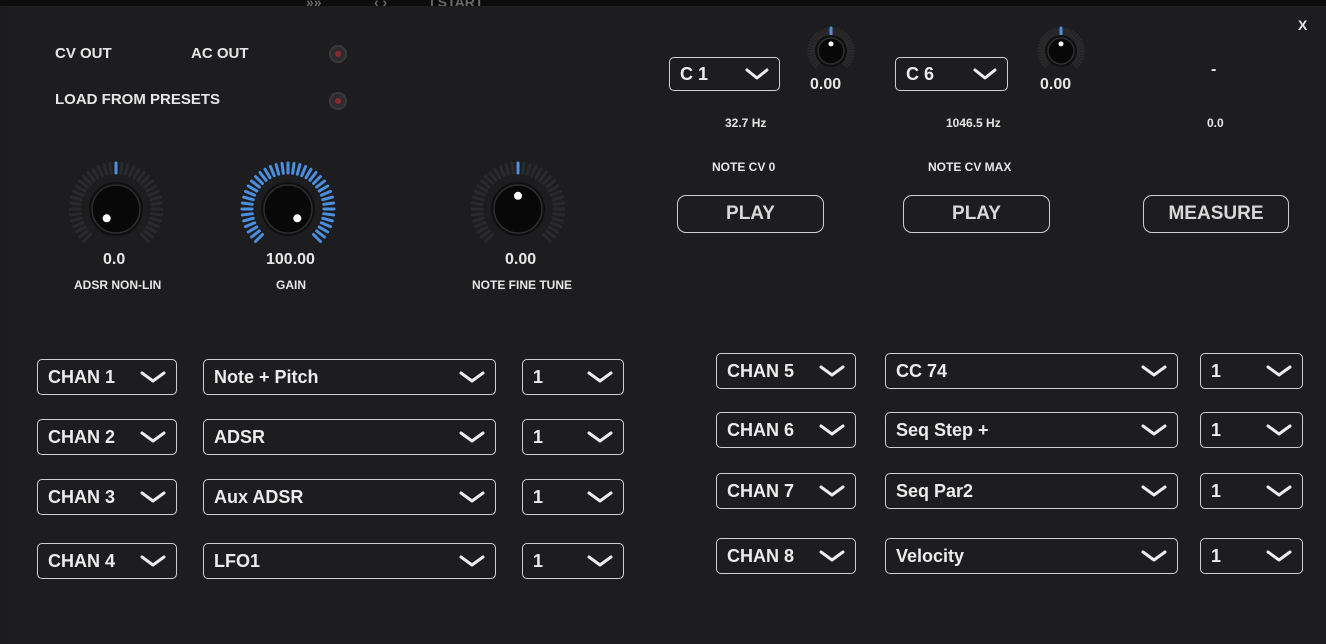 The height and width of the screenshot is (644, 1326). I want to click on channel-select: CHAN 1, so click(107, 377).